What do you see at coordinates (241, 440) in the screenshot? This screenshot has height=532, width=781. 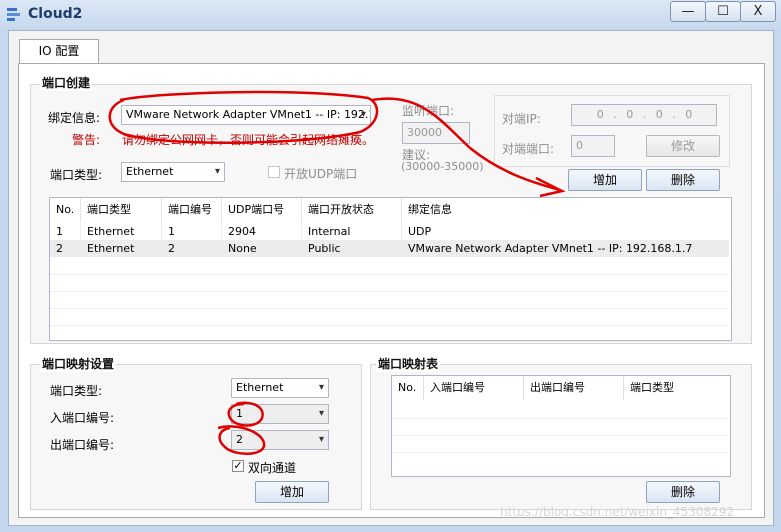 I see `annotation-circle-out-port` at bounding box center [241, 440].